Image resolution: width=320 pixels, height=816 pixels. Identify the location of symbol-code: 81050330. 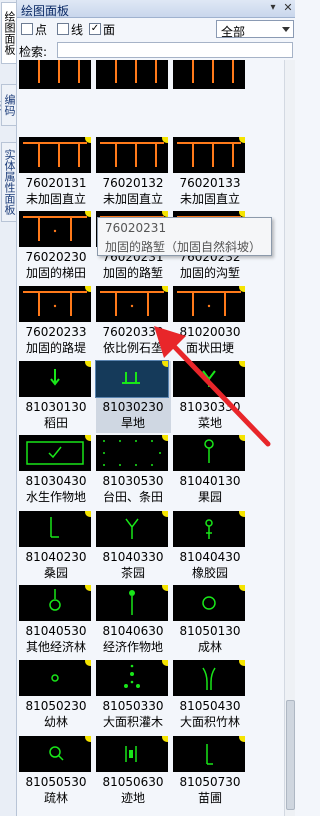
(133, 706).